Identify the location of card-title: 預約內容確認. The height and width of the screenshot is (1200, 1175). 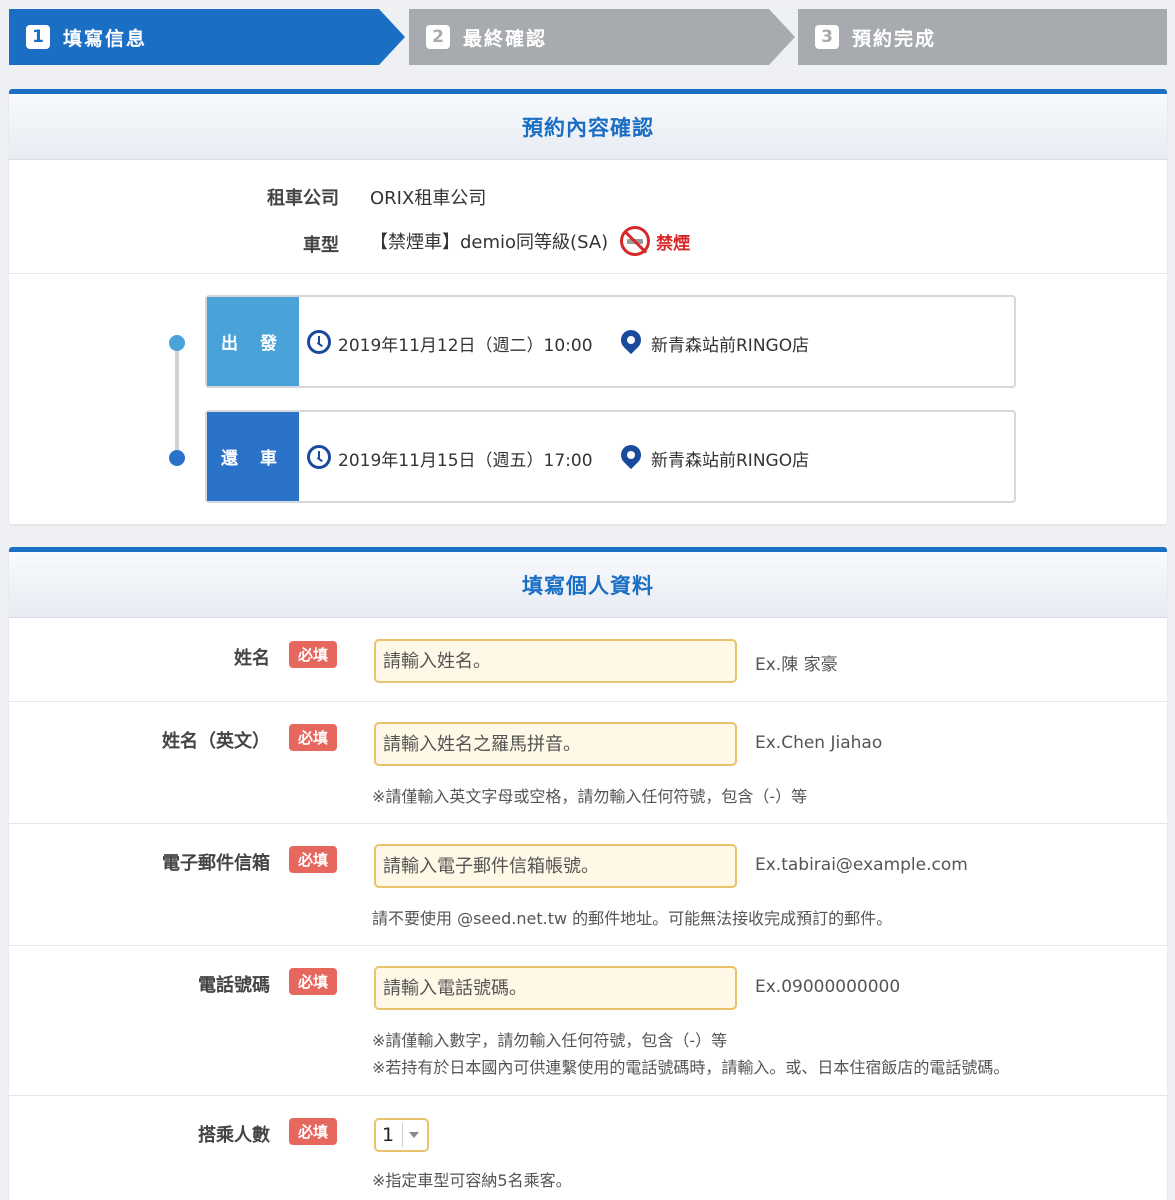
(588, 127).